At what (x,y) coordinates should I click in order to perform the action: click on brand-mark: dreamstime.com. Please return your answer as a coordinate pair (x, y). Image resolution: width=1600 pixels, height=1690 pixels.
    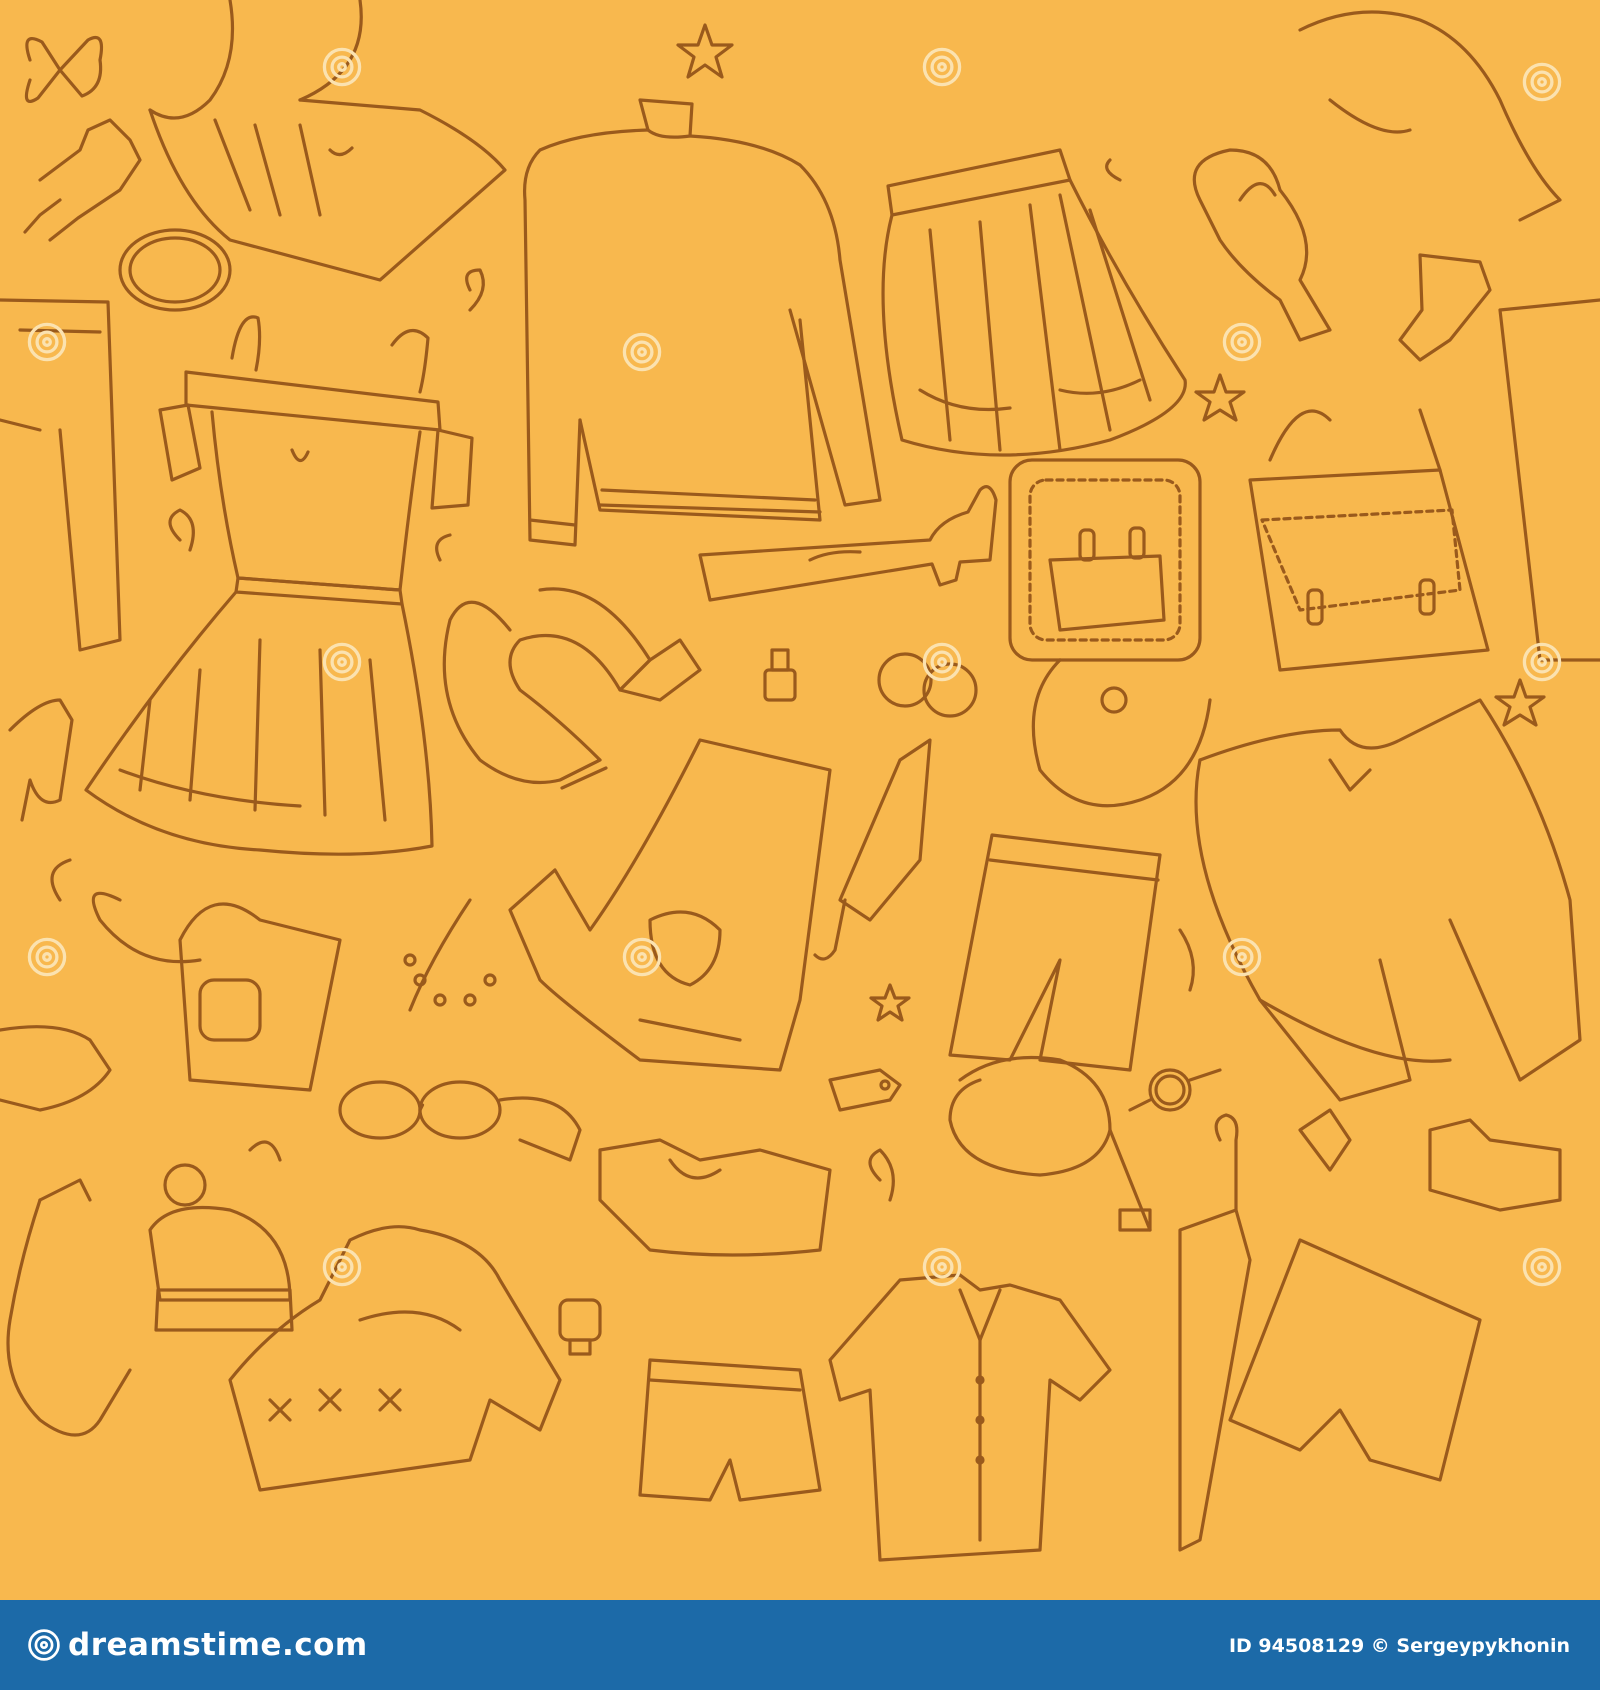
    Looking at the image, I should click on (197, 1645).